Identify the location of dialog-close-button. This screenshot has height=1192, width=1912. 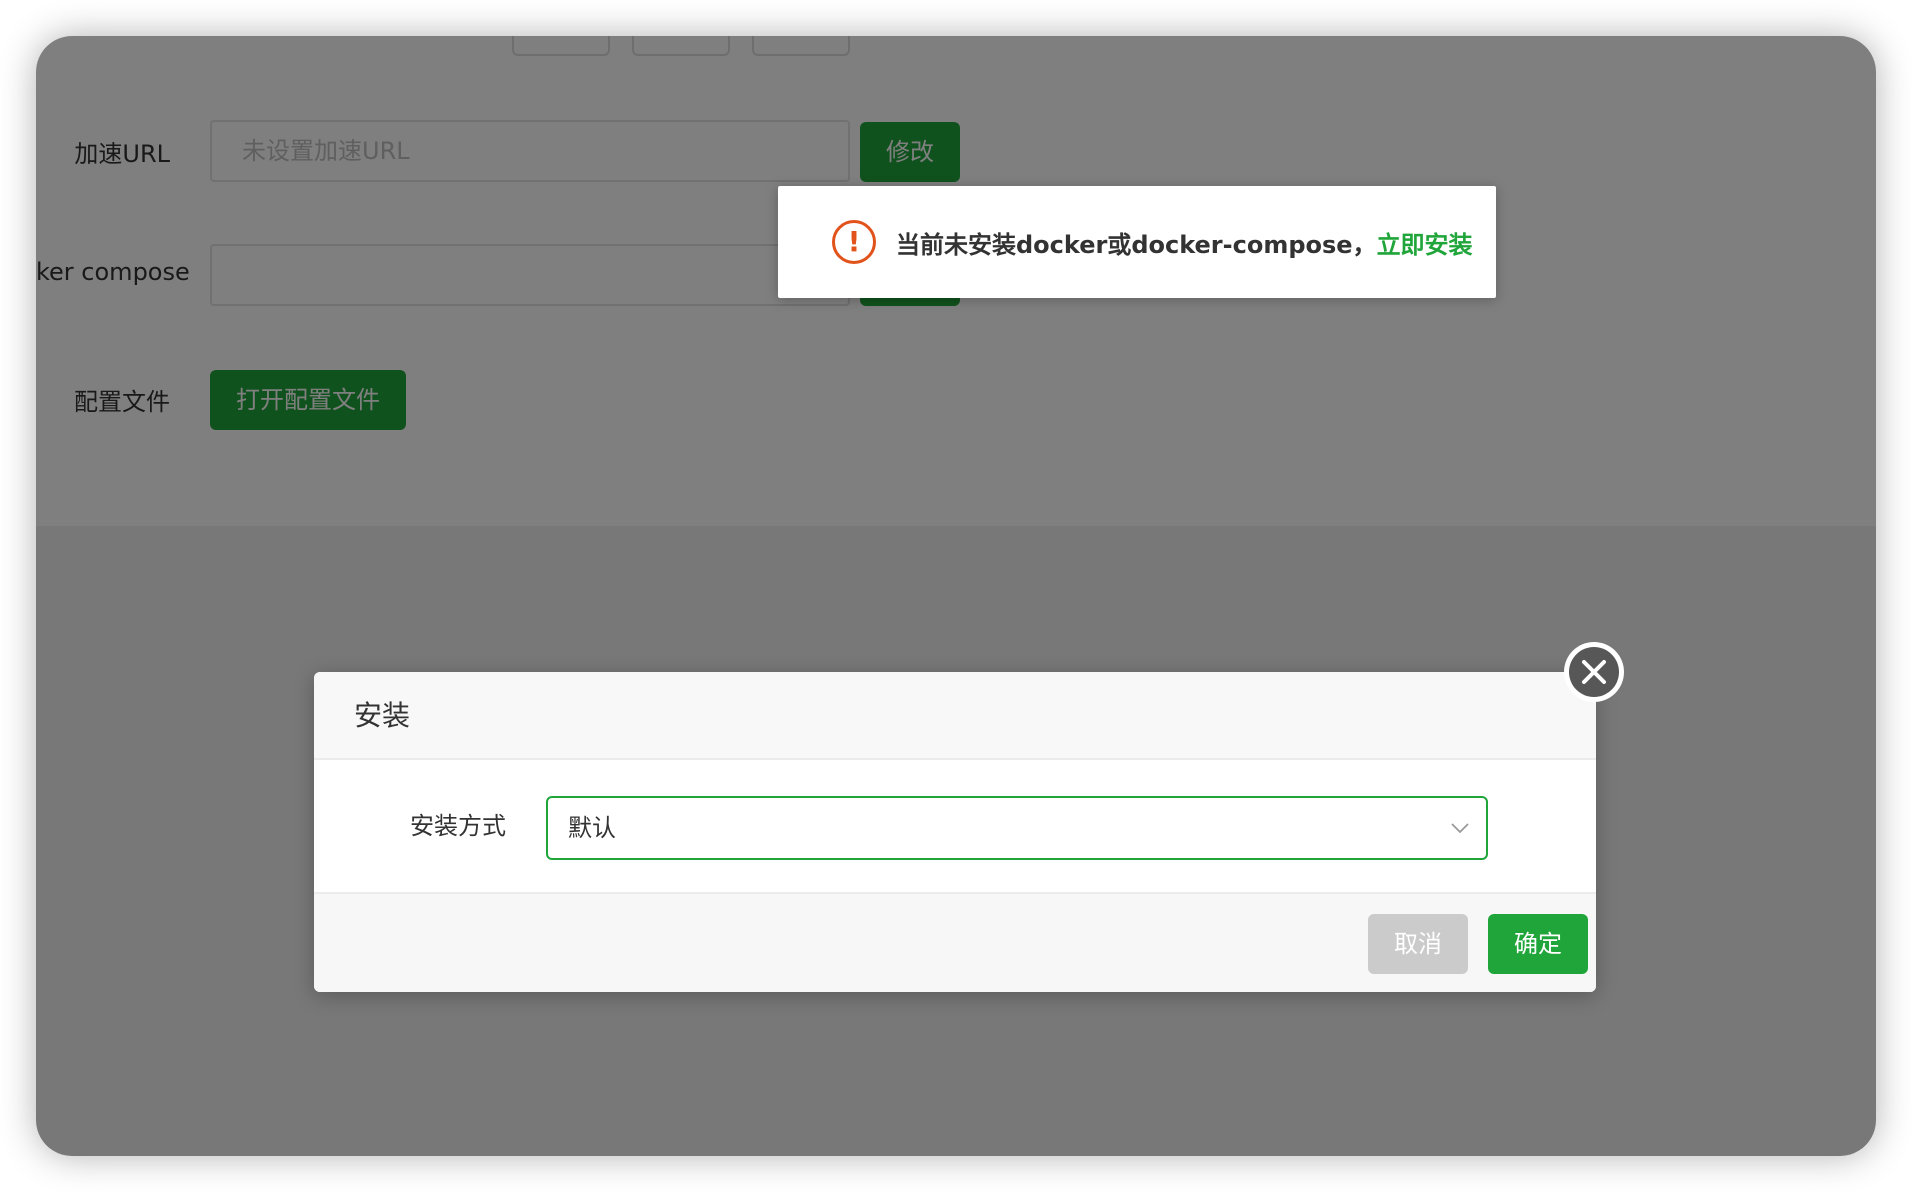
(1594, 672).